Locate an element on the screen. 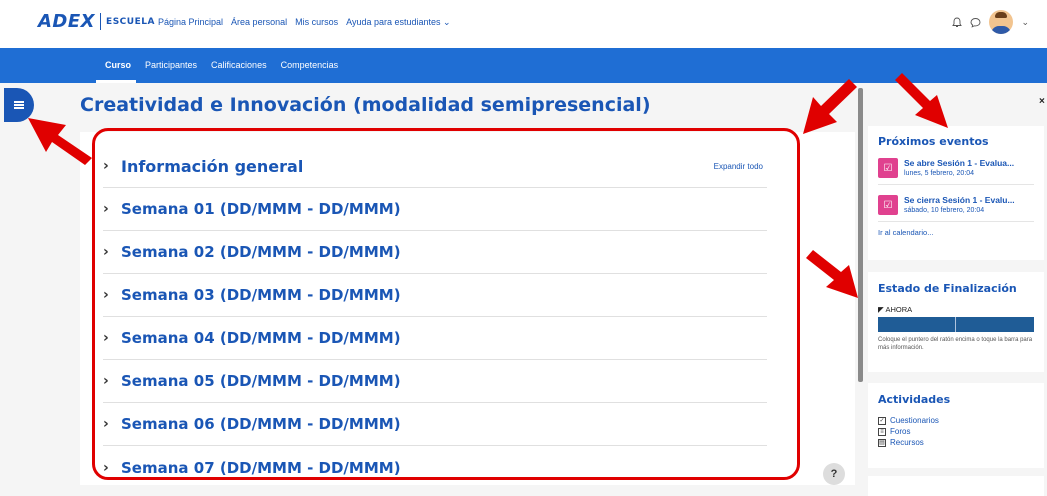 The height and width of the screenshot is (496, 1047). block-title: Estado de Finalización is located at coordinates (947, 288).